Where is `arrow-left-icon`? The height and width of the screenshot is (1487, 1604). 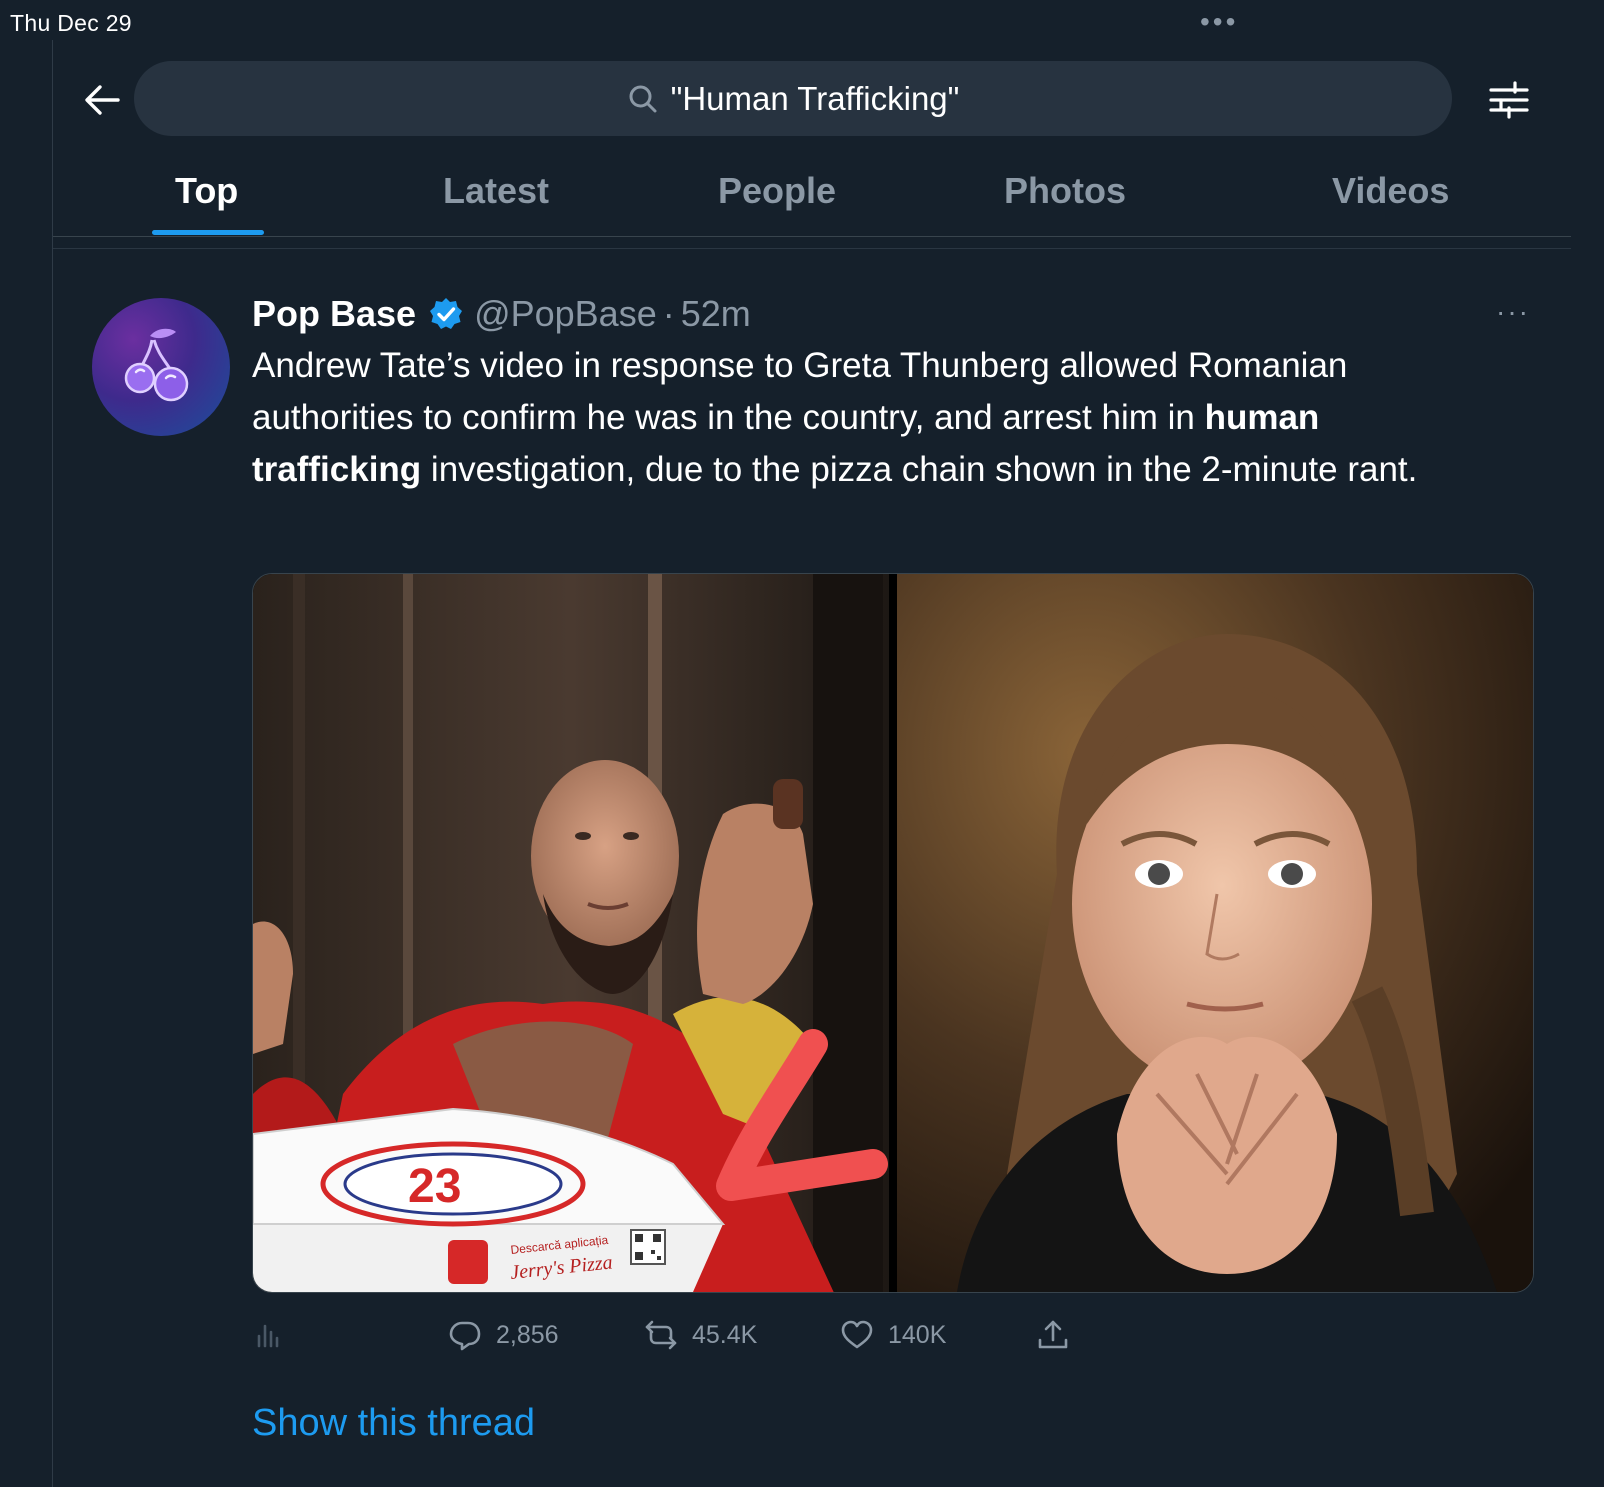
arrow-left-icon is located at coordinates (102, 100).